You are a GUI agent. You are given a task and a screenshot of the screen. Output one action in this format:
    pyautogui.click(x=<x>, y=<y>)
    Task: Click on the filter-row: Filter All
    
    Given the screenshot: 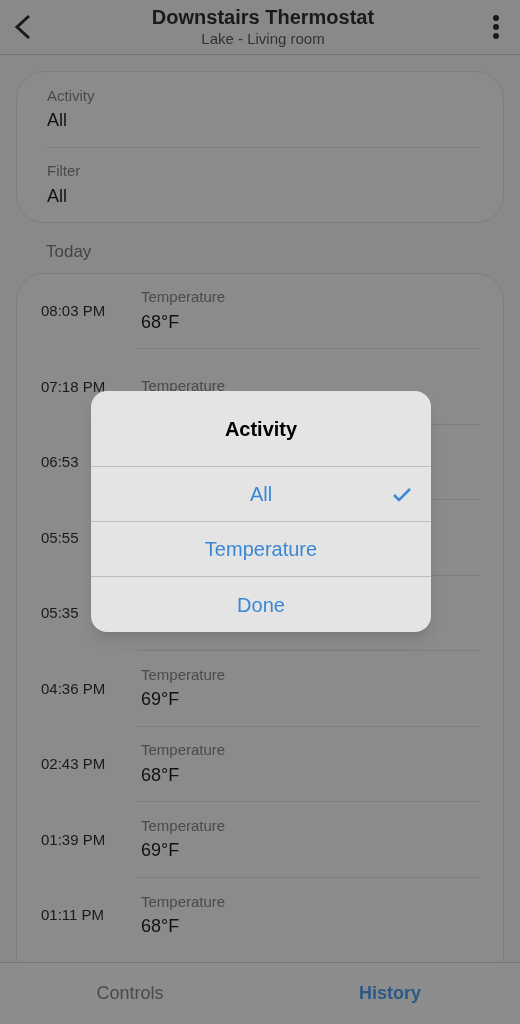 What is the action you would take?
    pyautogui.click(x=263, y=184)
    